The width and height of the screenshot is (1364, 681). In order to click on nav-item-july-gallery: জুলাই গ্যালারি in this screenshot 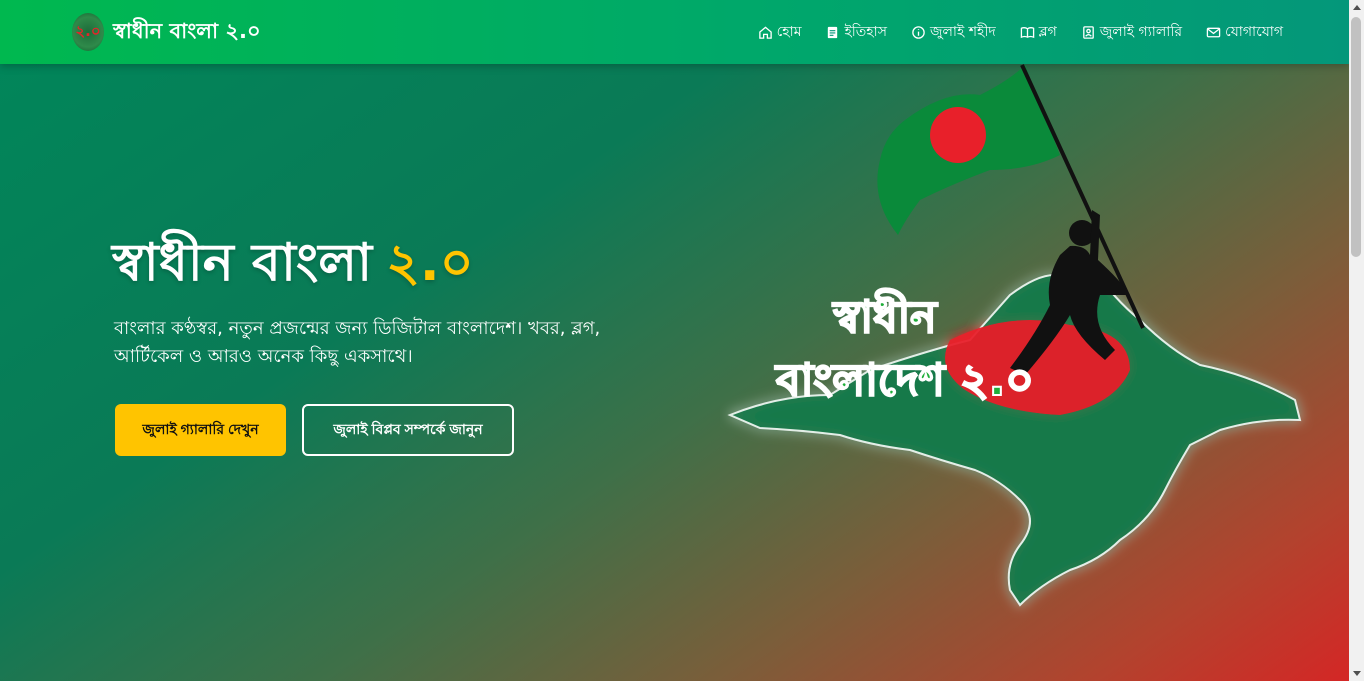, I will do `click(1131, 32)`.